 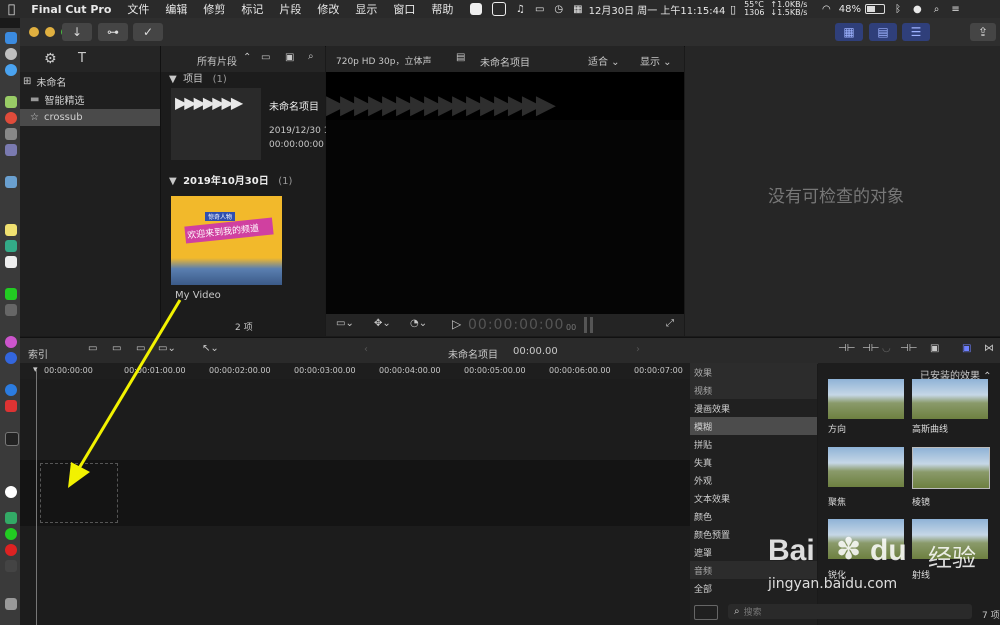 I want to click on effects-category: 文本效果, so click(x=753, y=498).